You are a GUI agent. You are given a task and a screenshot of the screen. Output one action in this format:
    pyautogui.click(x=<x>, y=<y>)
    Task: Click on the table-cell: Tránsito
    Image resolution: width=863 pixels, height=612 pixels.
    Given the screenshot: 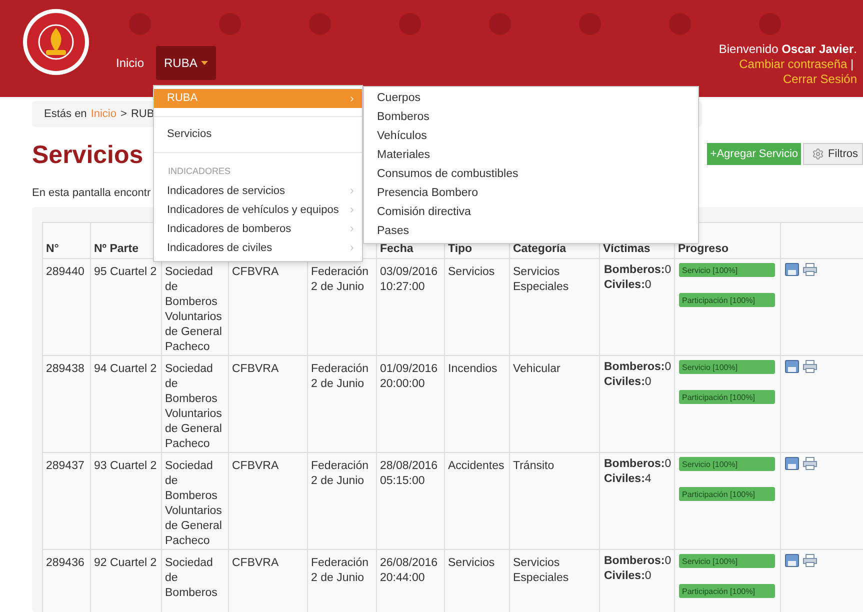 What is the action you would take?
    pyautogui.click(x=533, y=466)
    